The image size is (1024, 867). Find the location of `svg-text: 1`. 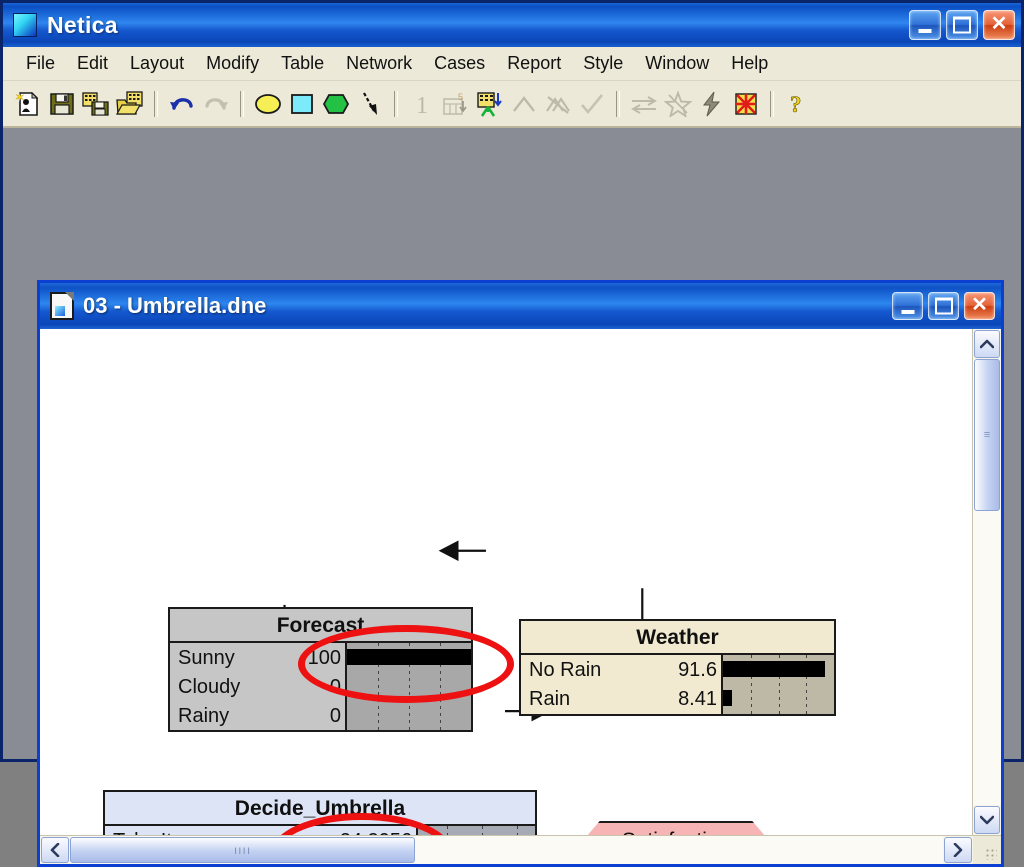

svg-text: 1 is located at coordinates (422, 105).